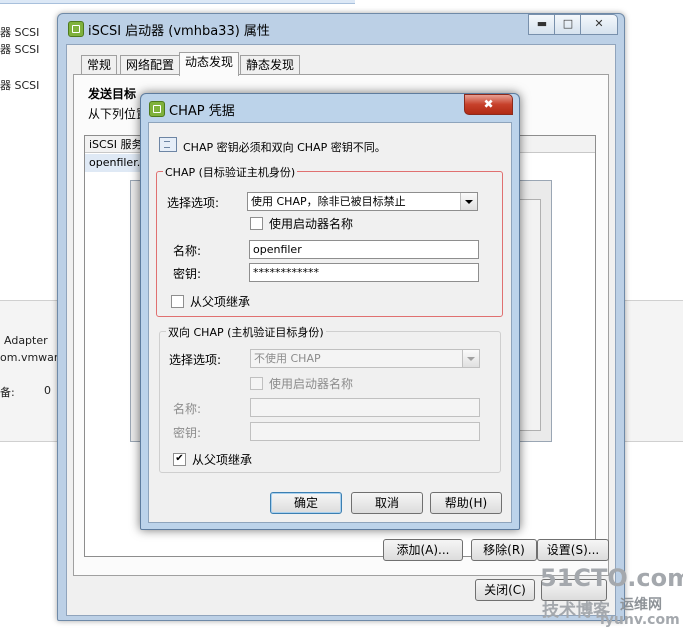 This screenshot has height=637, width=683. Describe the element at coordinates (365, 431) in the screenshot. I see `mutual-secret-input` at that location.